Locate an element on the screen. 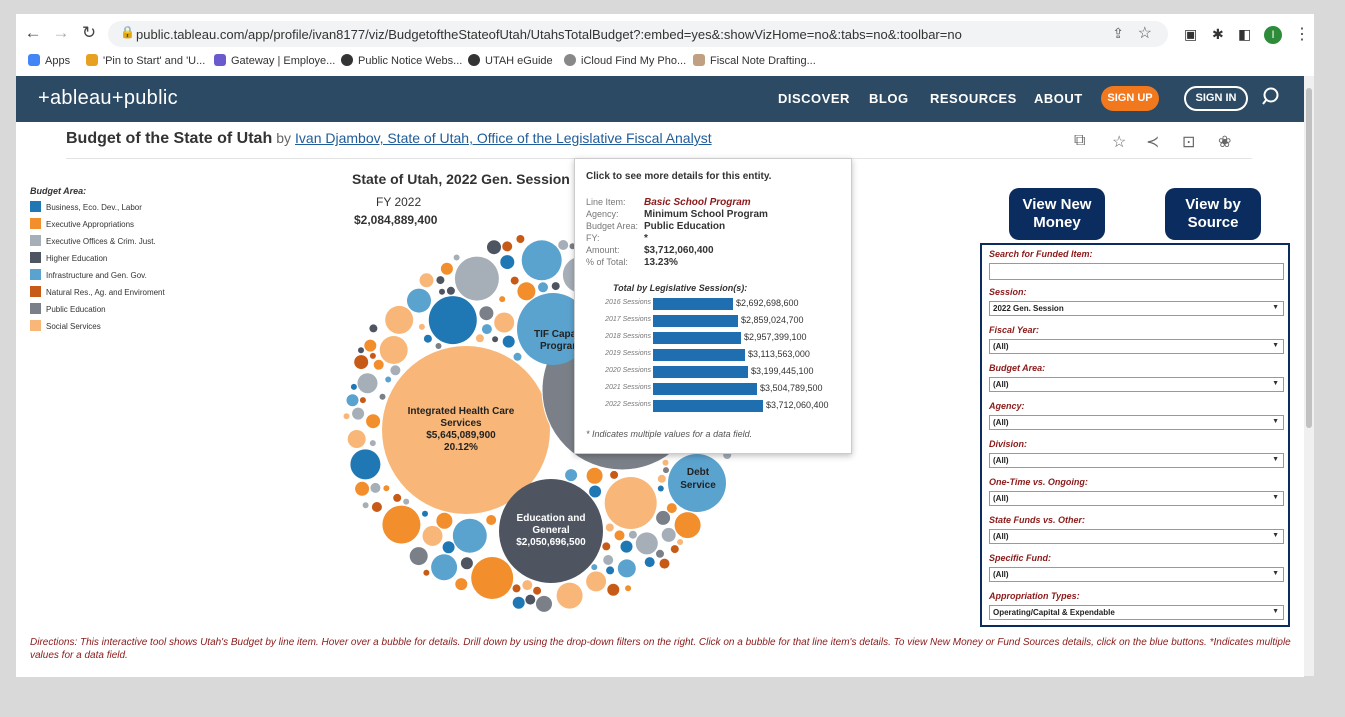 This screenshot has width=1345, height=717. legend-item: Infrastructure and Gen. Gov. is located at coordinates (97, 277).